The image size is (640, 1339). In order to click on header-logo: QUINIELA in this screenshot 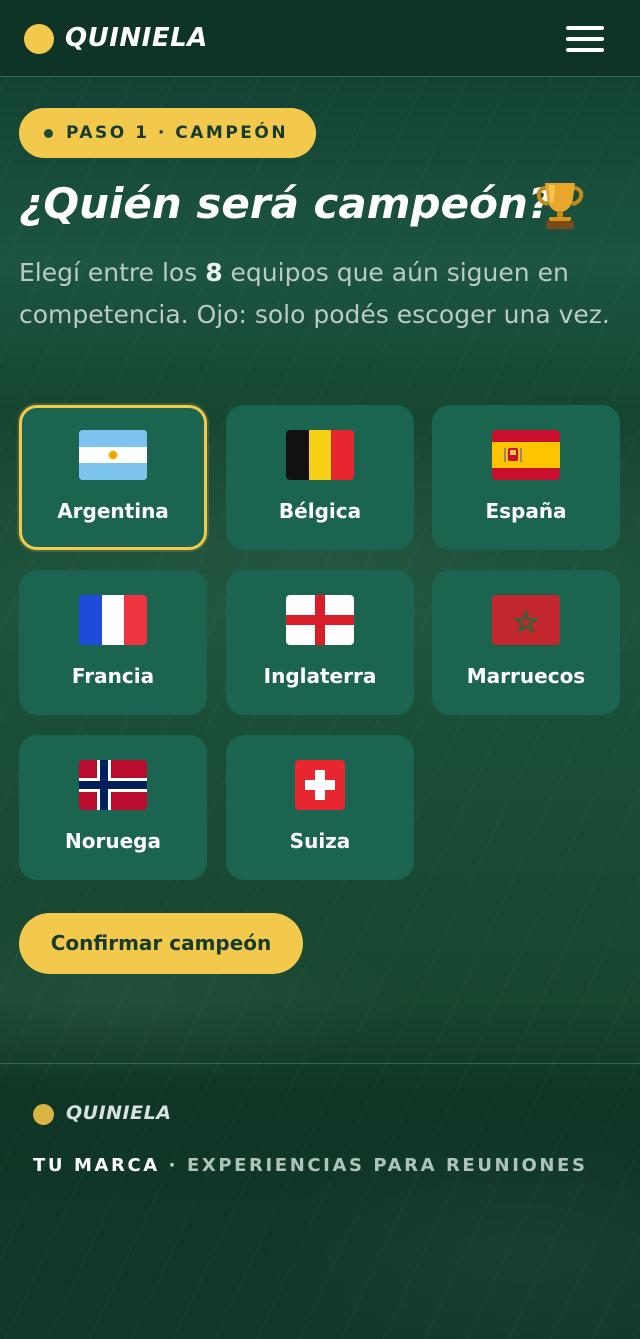, I will do `click(136, 38)`.